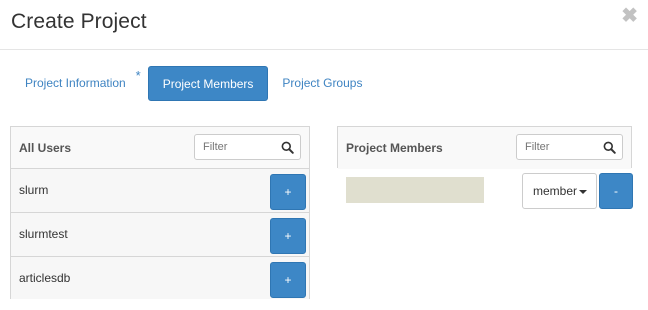 This screenshot has width=648, height=310. Describe the element at coordinates (160, 235) in the screenshot. I see `user-row: slurmtest +` at that location.